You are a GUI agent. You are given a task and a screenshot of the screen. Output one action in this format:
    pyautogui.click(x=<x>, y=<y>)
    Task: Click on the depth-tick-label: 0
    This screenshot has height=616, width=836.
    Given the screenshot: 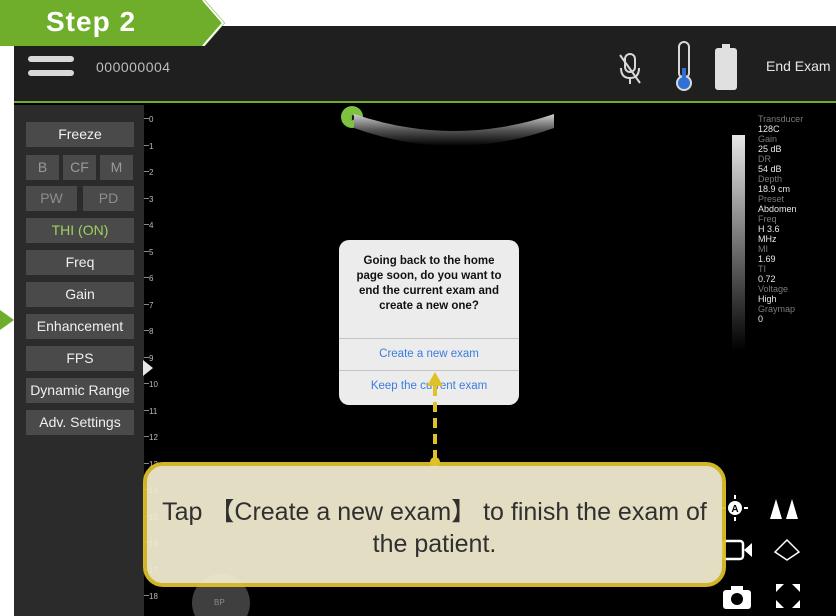 What is the action you would take?
    pyautogui.click(x=151, y=119)
    